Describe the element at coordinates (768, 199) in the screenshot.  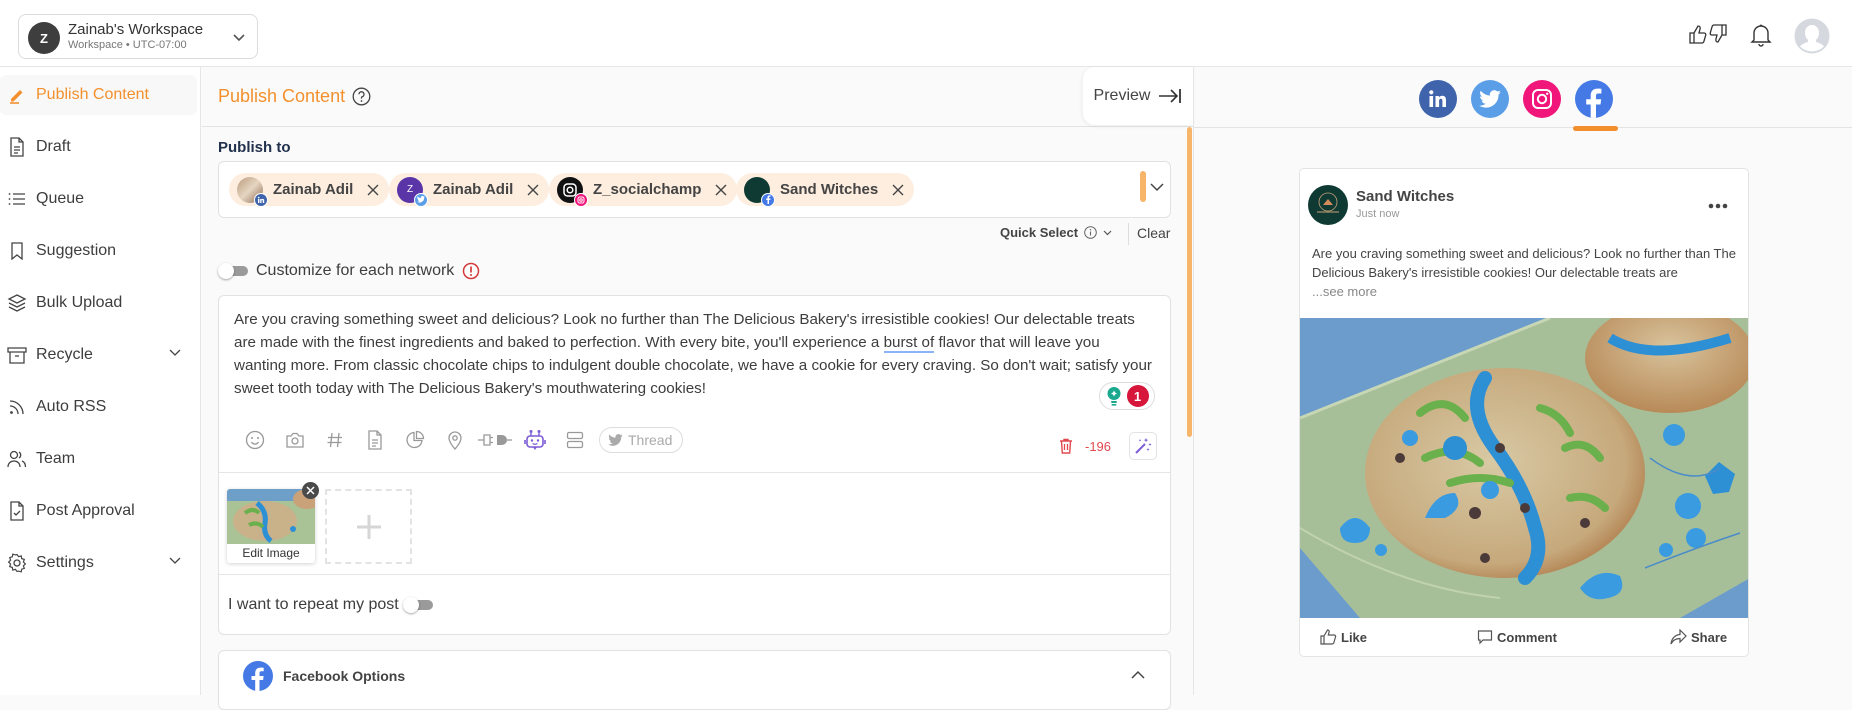
I see `facebook-badge-icon` at that location.